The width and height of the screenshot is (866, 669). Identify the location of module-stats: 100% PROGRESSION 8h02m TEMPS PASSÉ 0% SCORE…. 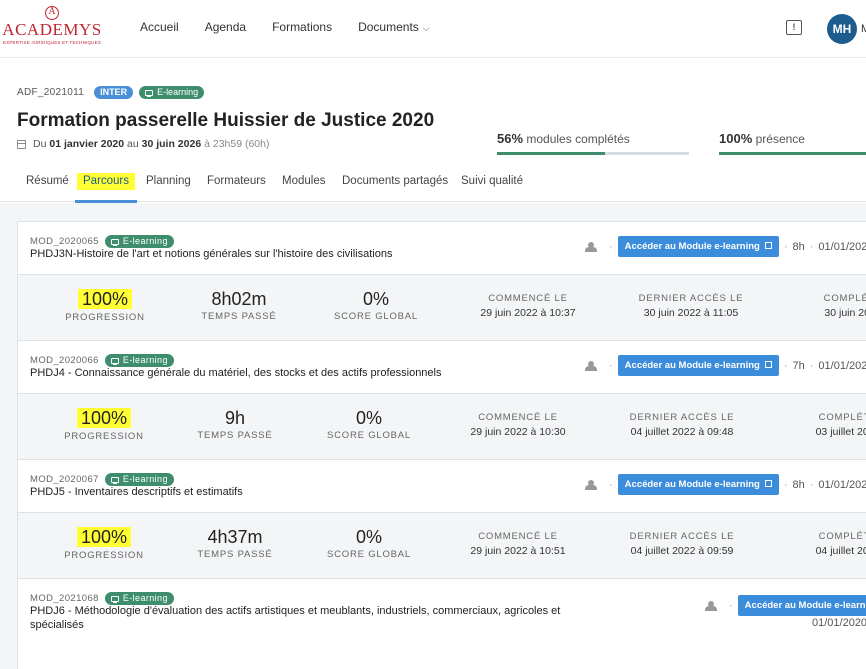
(442, 307).